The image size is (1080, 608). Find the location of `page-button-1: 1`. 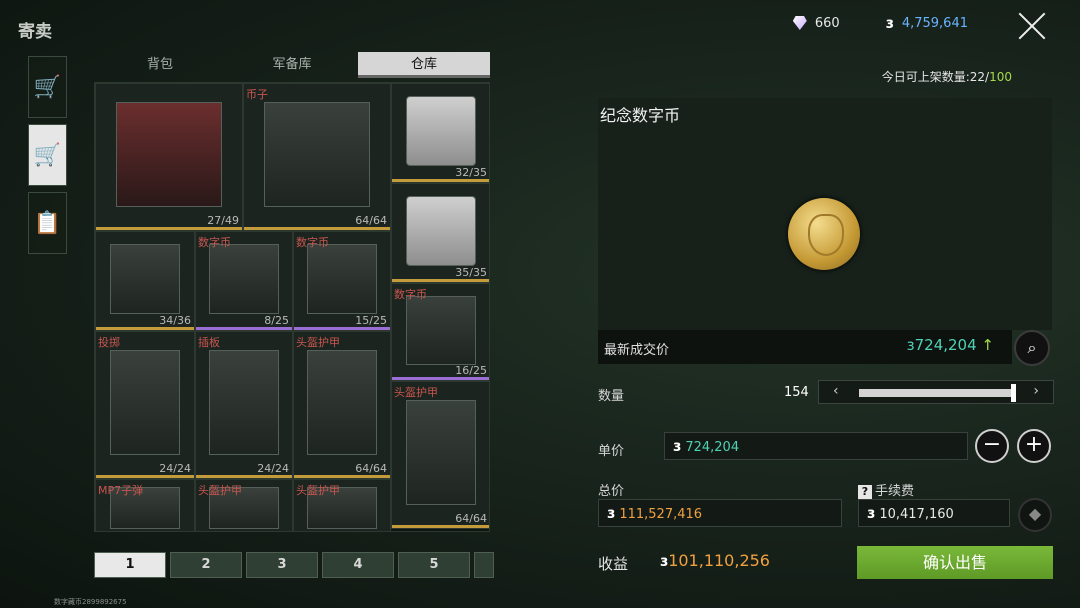

page-button-1: 1 is located at coordinates (130, 565).